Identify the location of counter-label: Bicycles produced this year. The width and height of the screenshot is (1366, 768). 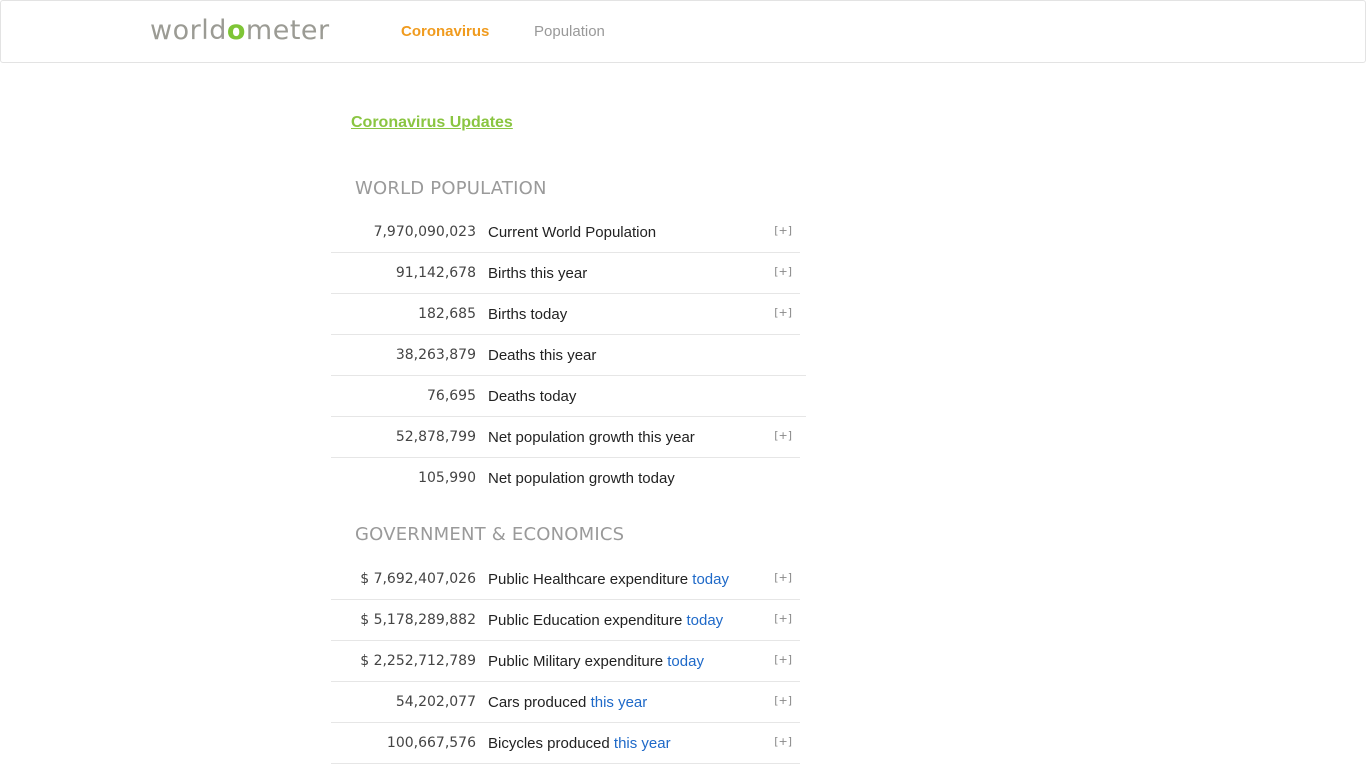
(579, 743).